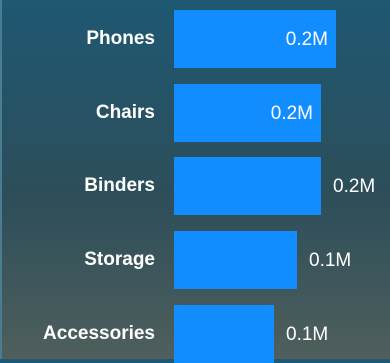 The width and height of the screenshot is (390, 363). What do you see at coordinates (120, 38) in the screenshot?
I see `category-label: Phones` at bounding box center [120, 38].